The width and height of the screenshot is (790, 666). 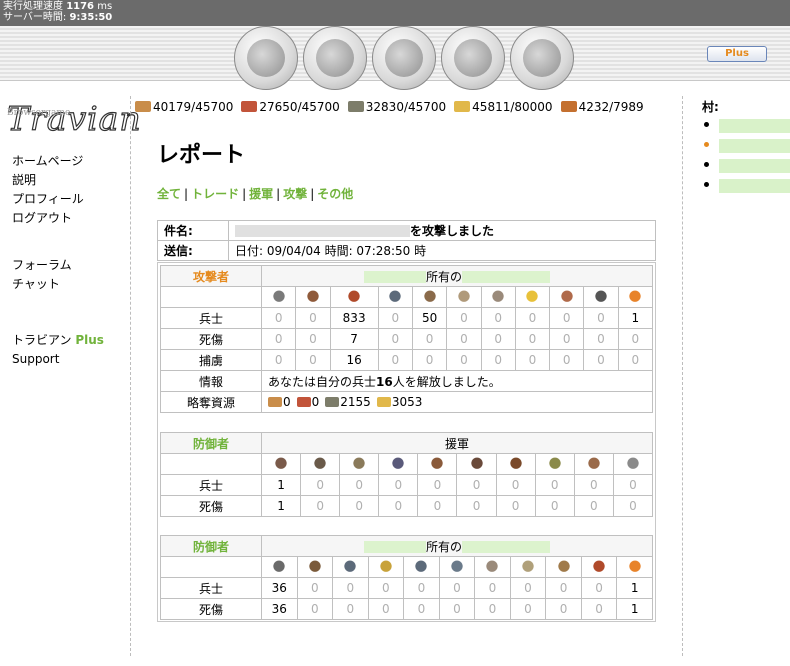 What do you see at coordinates (754, 126) in the screenshot?
I see `redacted-village-name` at bounding box center [754, 126].